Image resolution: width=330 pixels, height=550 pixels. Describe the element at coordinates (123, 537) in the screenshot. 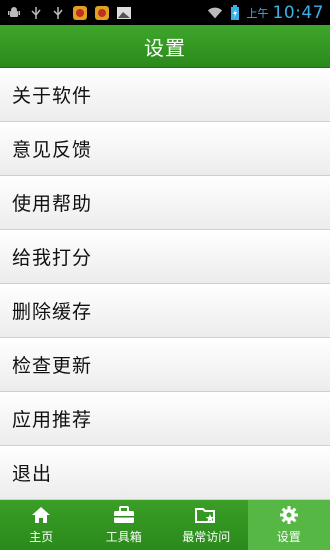

I see `tab-label: 工具箱` at that location.